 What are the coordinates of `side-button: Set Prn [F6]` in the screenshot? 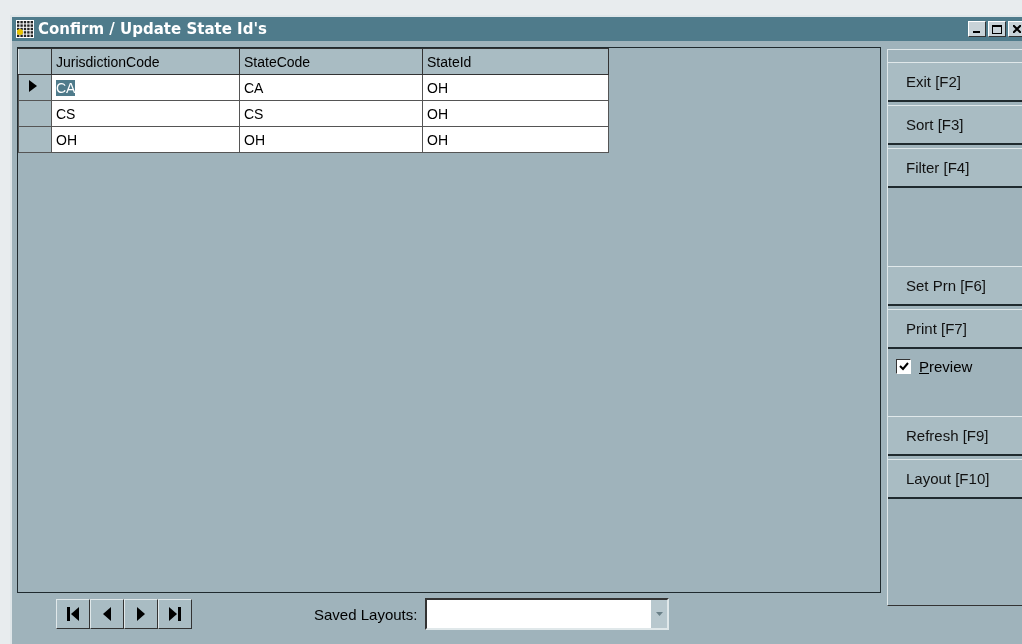 It's located at (955, 286).